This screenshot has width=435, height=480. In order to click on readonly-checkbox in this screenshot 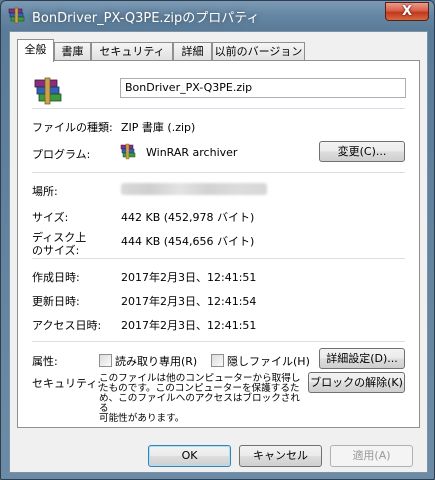, I will do `click(105, 360)`.